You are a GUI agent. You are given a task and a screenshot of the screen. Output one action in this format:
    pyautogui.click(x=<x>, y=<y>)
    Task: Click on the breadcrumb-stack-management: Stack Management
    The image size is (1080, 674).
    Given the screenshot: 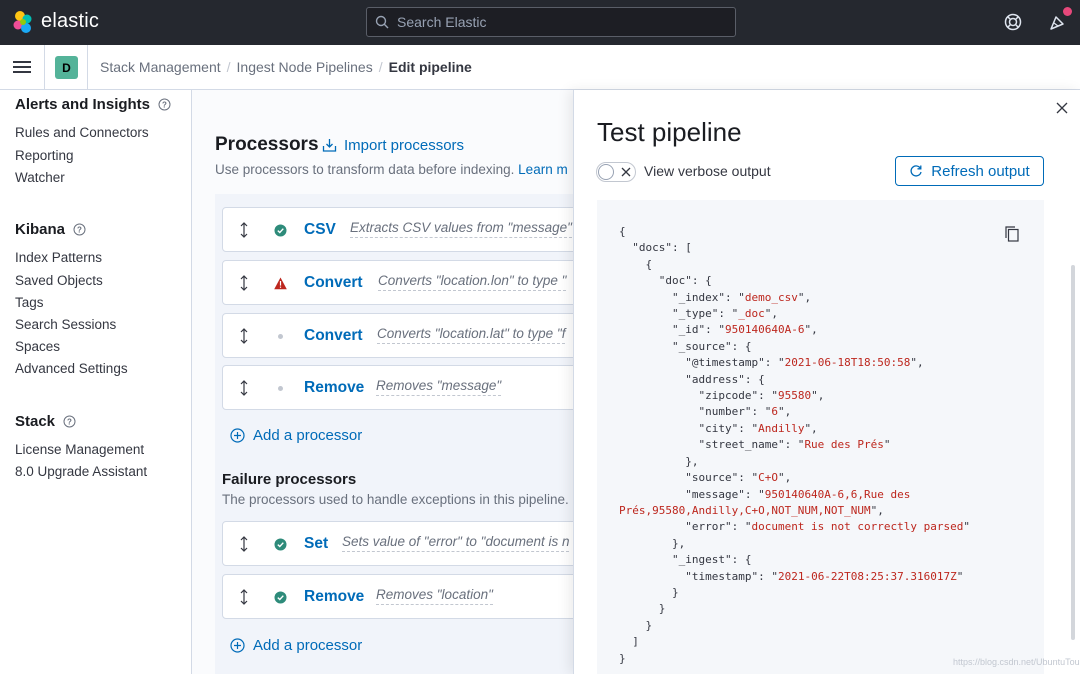 What is the action you would take?
    pyautogui.click(x=160, y=67)
    